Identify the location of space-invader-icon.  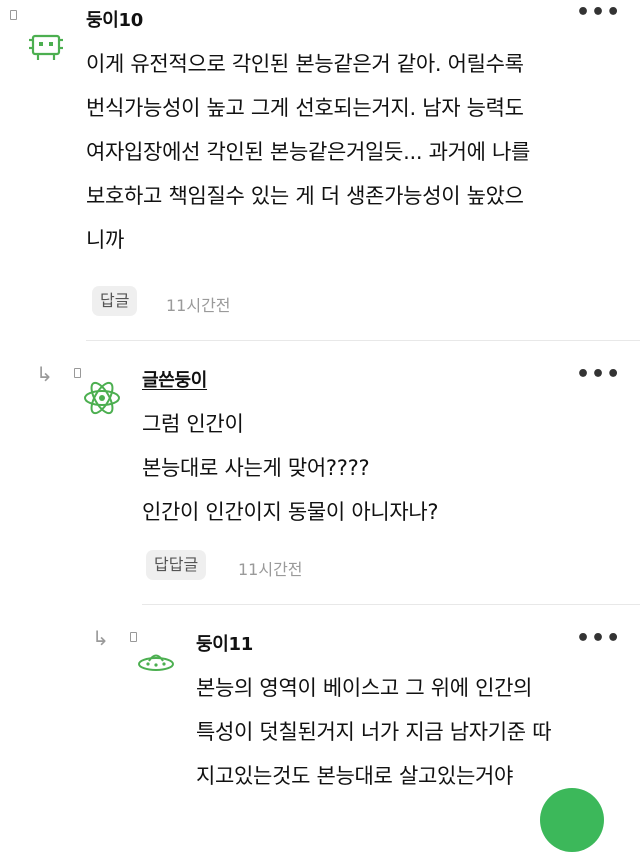
(46, 47).